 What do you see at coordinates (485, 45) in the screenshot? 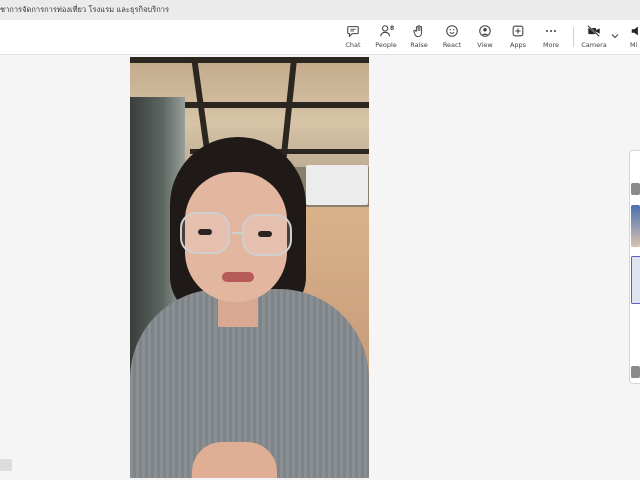
I see `view-label: View` at bounding box center [485, 45].